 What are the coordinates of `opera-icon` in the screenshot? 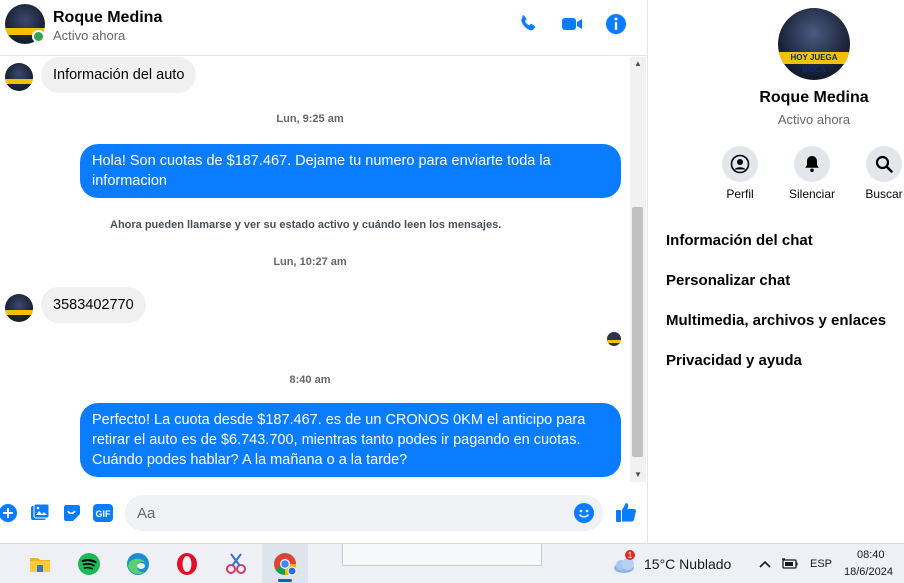 It's located at (187, 564).